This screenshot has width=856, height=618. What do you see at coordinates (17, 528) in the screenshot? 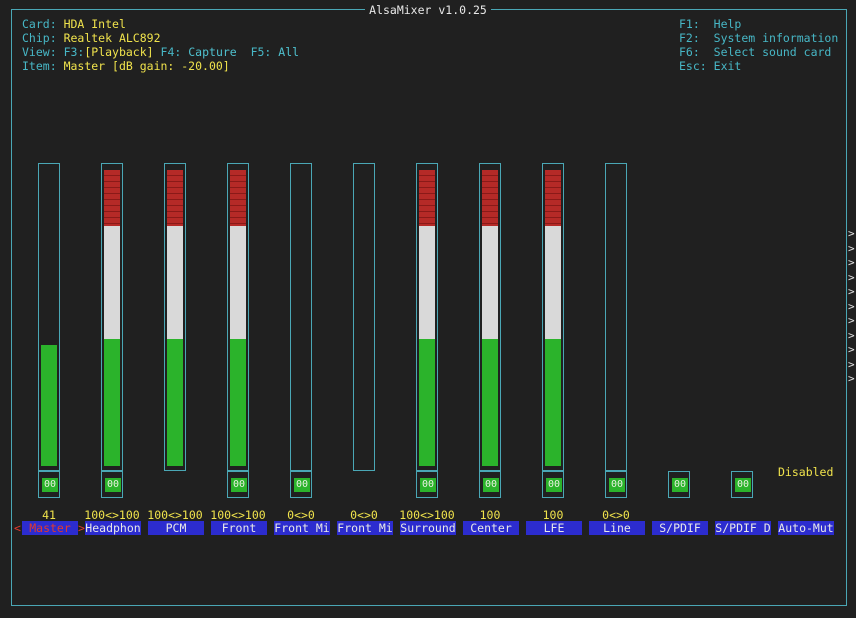
I see `selection-left-arrow: <` at bounding box center [17, 528].